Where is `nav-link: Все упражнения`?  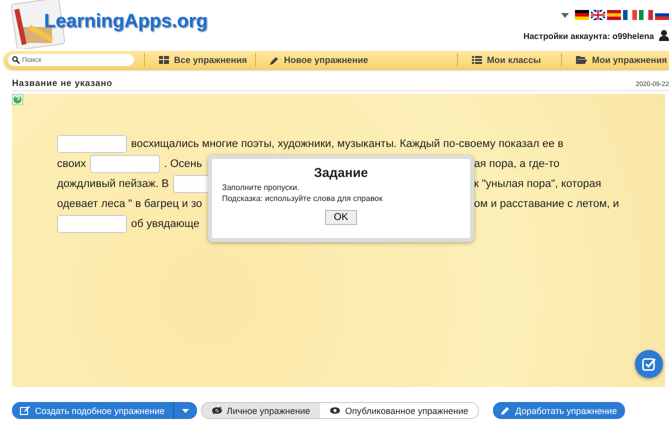 nav-link: Все упражнения is located at coordinates (199, 60).